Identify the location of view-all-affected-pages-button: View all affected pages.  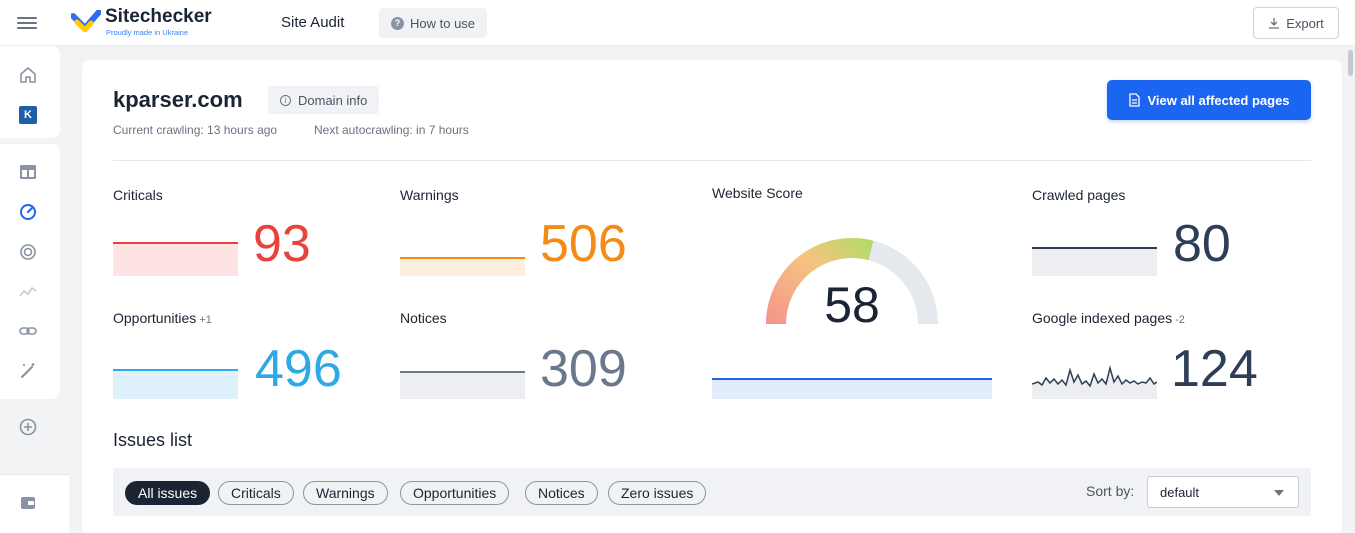
(1209, 100).